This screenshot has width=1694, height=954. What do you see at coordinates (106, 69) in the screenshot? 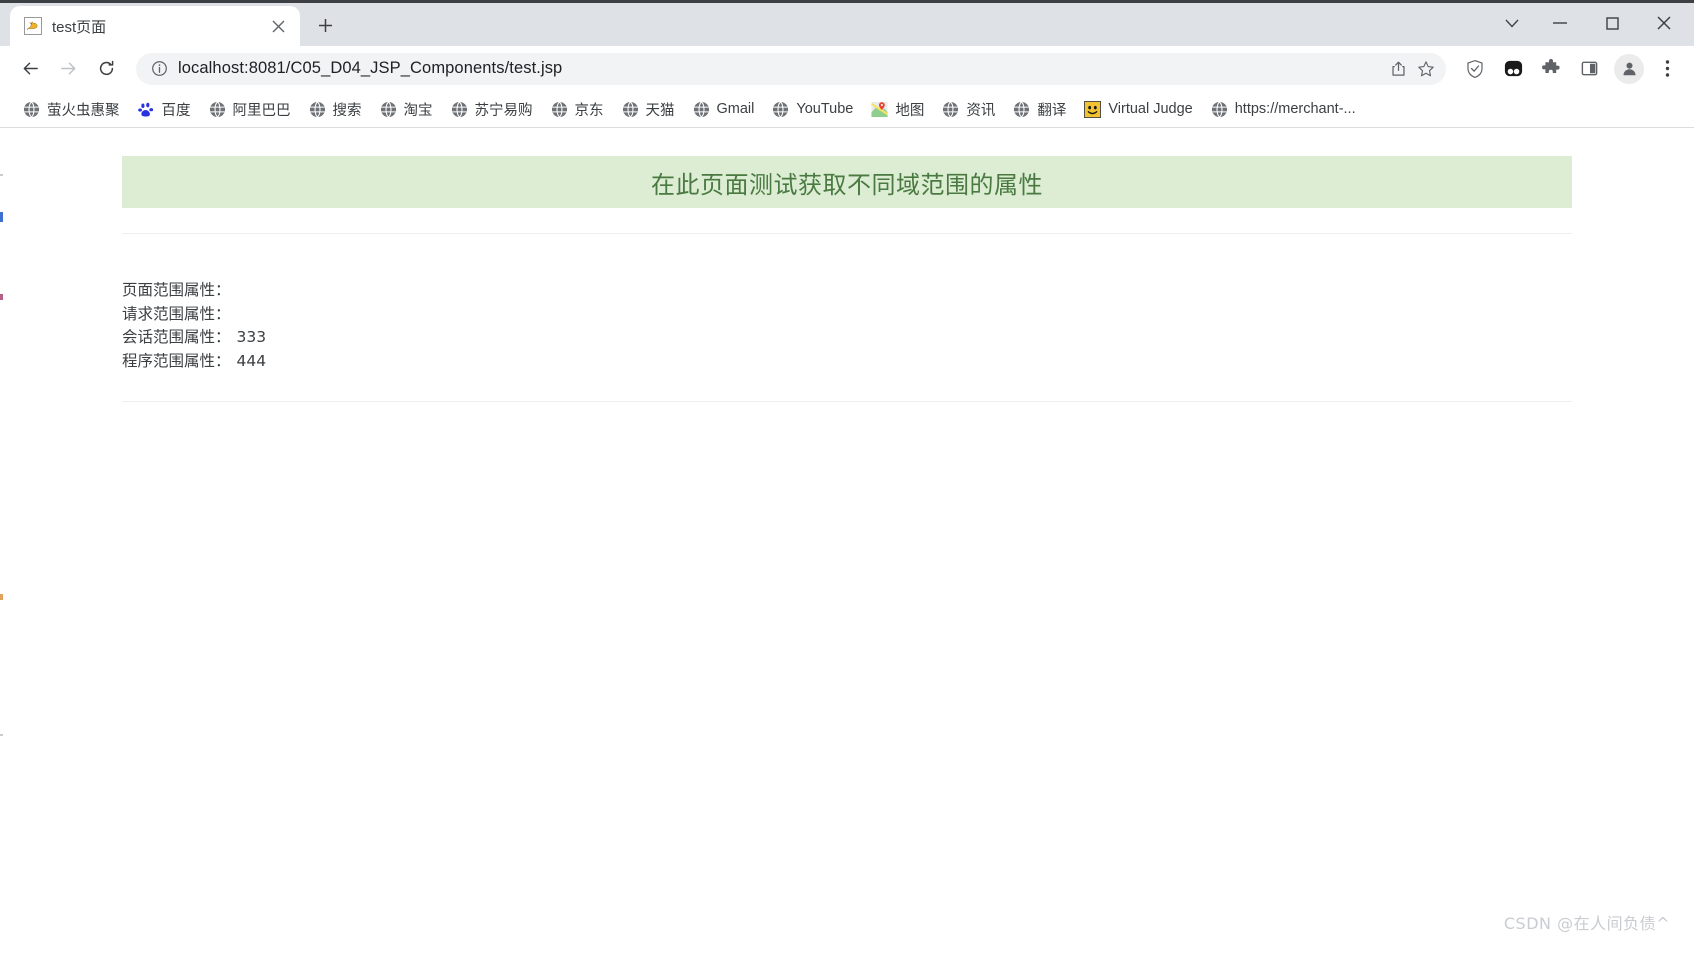
I see `reload-button` at bounding box center [106, 69].